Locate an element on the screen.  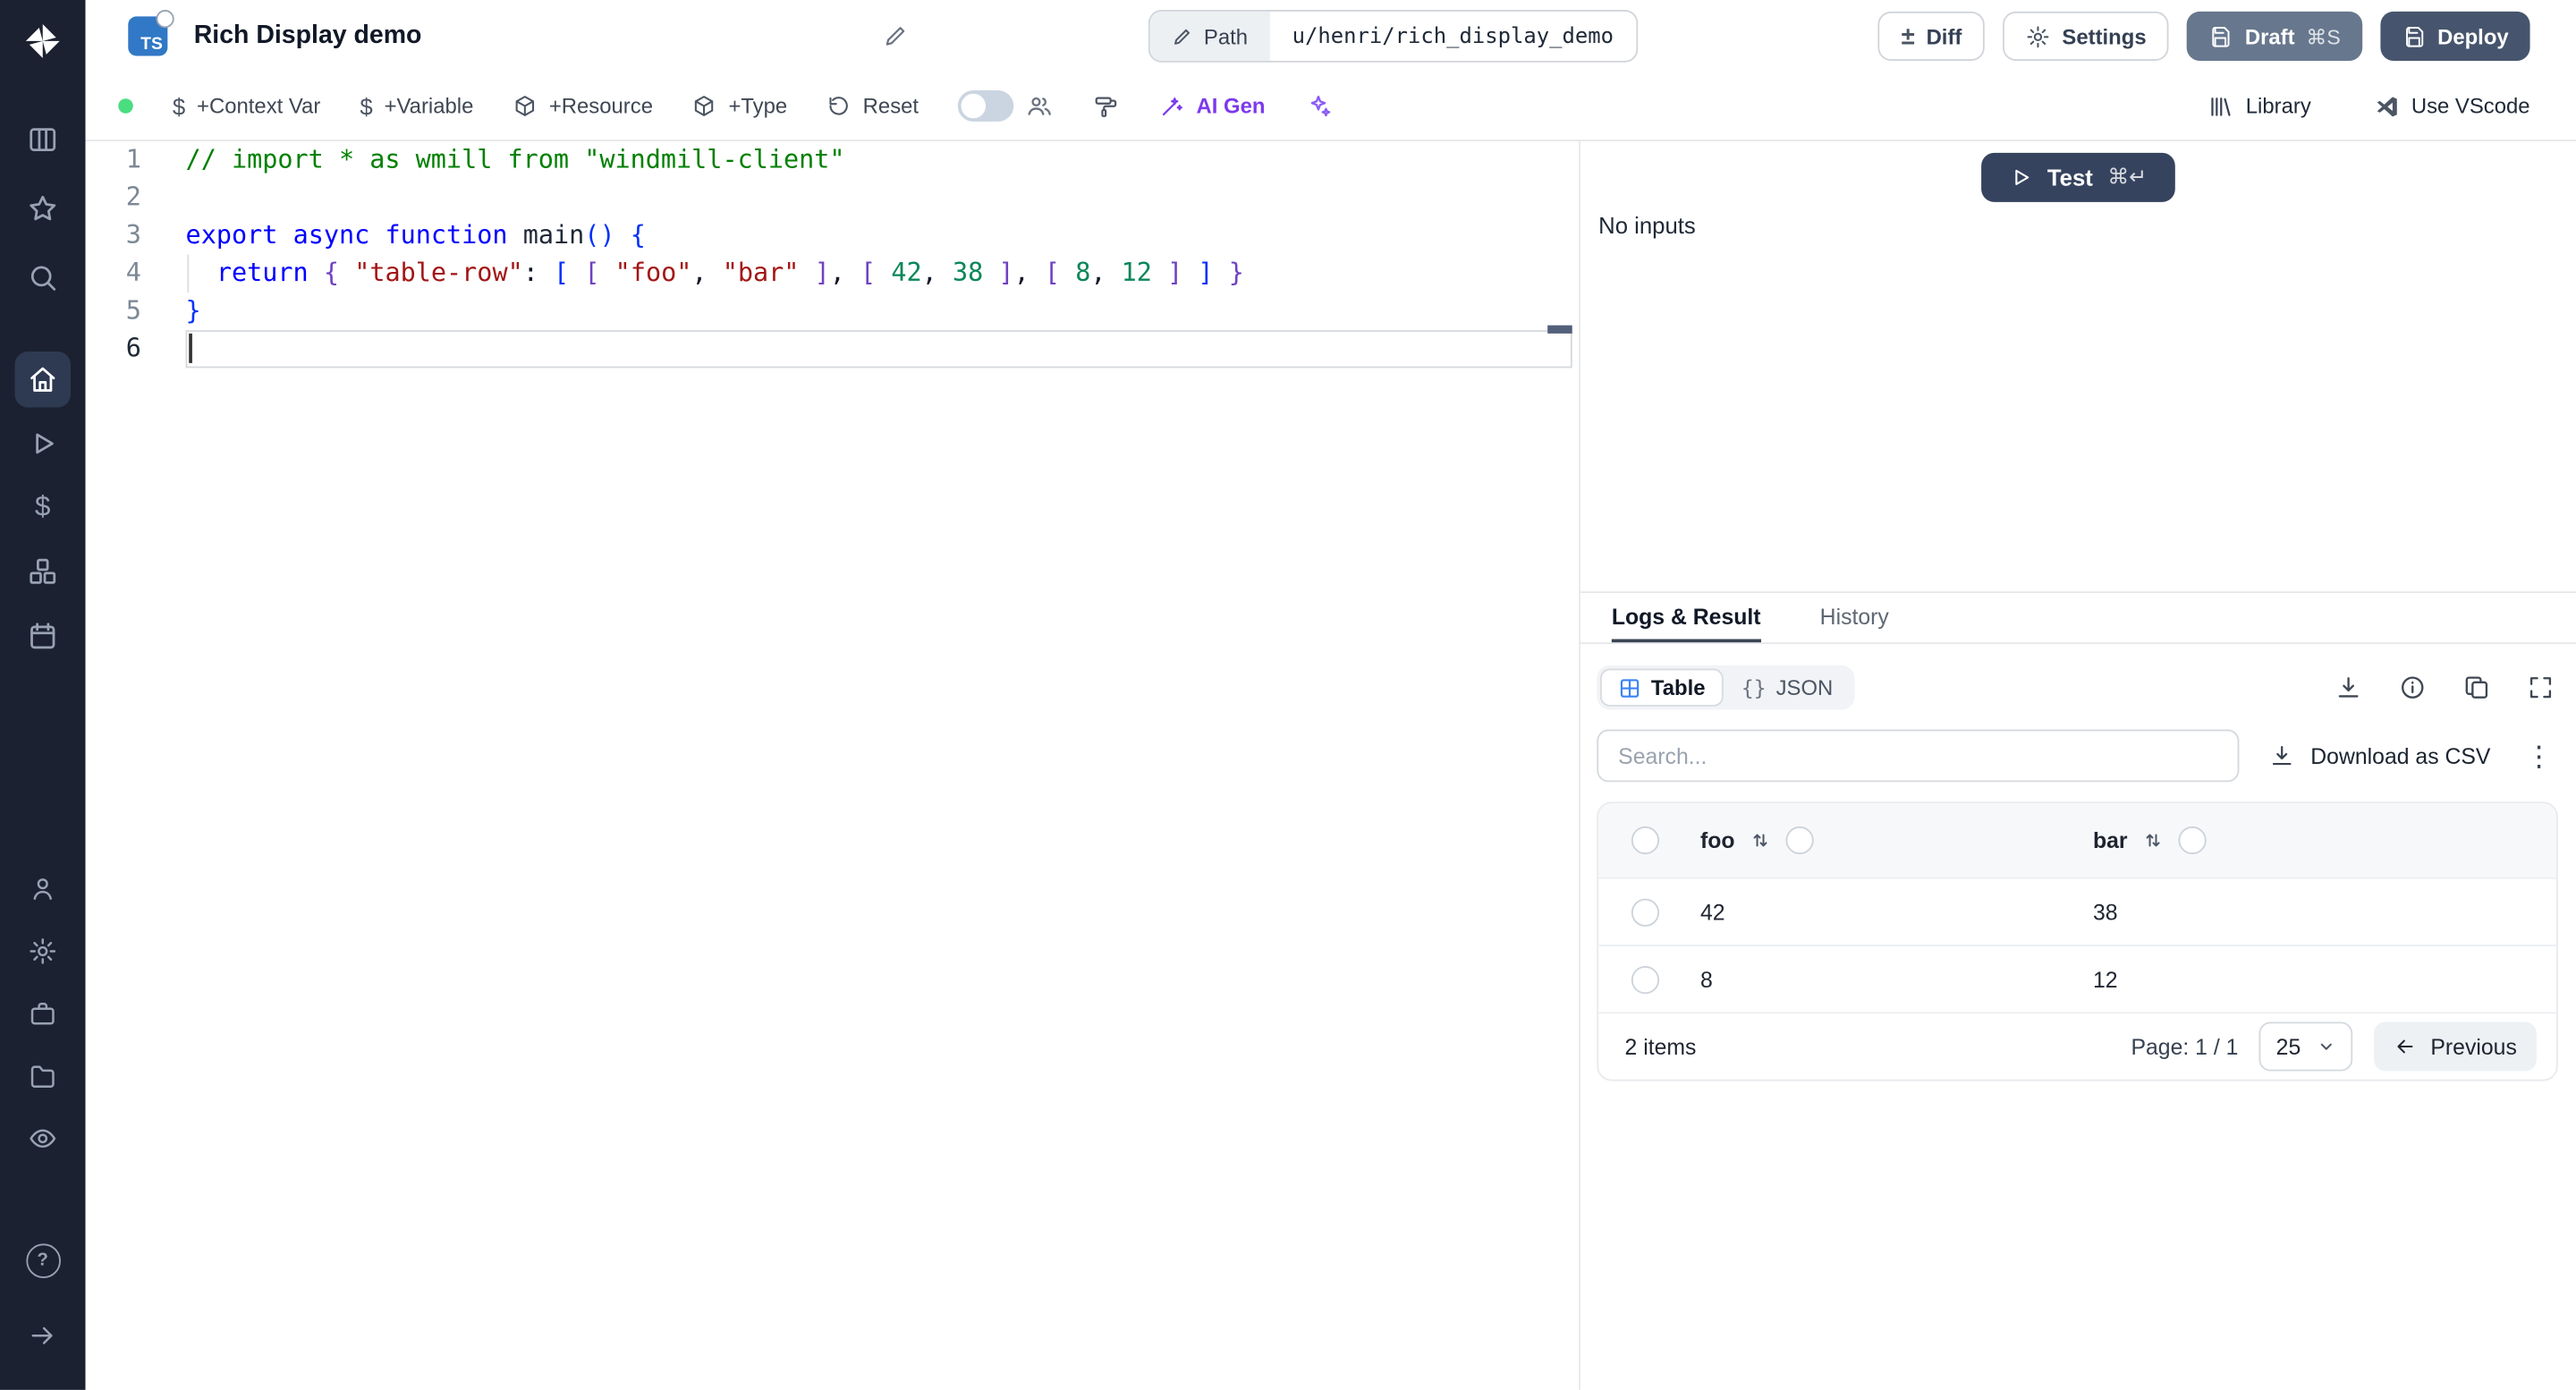
column-bar-checkbox is located at coordinates (2192, 840).